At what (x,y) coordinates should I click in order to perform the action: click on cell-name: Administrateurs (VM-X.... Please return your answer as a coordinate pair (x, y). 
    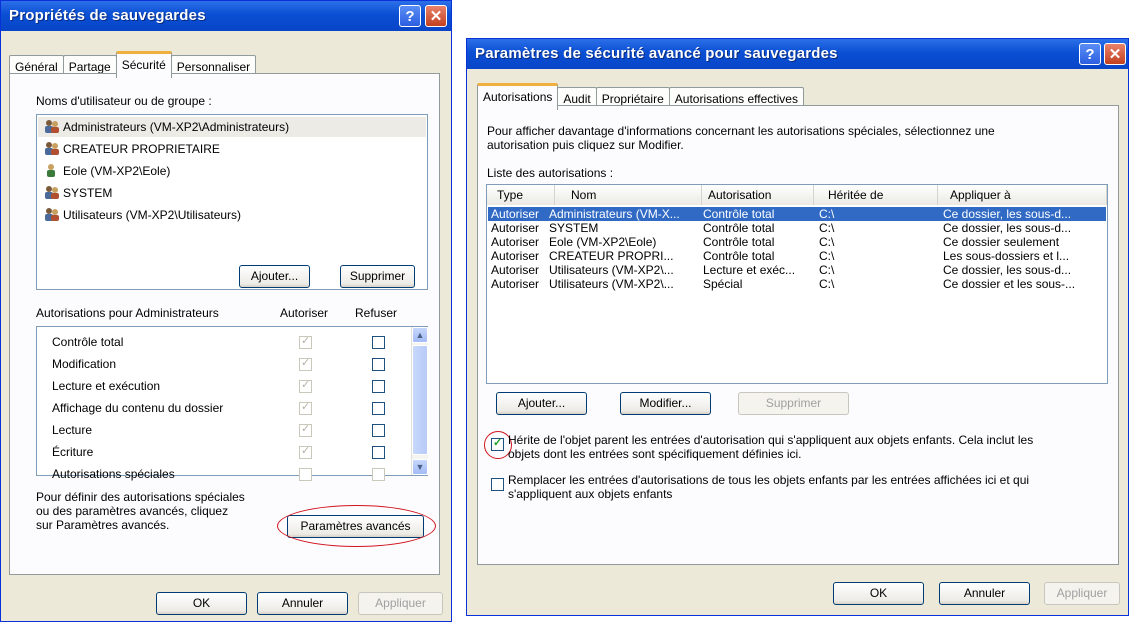
    Looking at the image, I should click on (614, 214).